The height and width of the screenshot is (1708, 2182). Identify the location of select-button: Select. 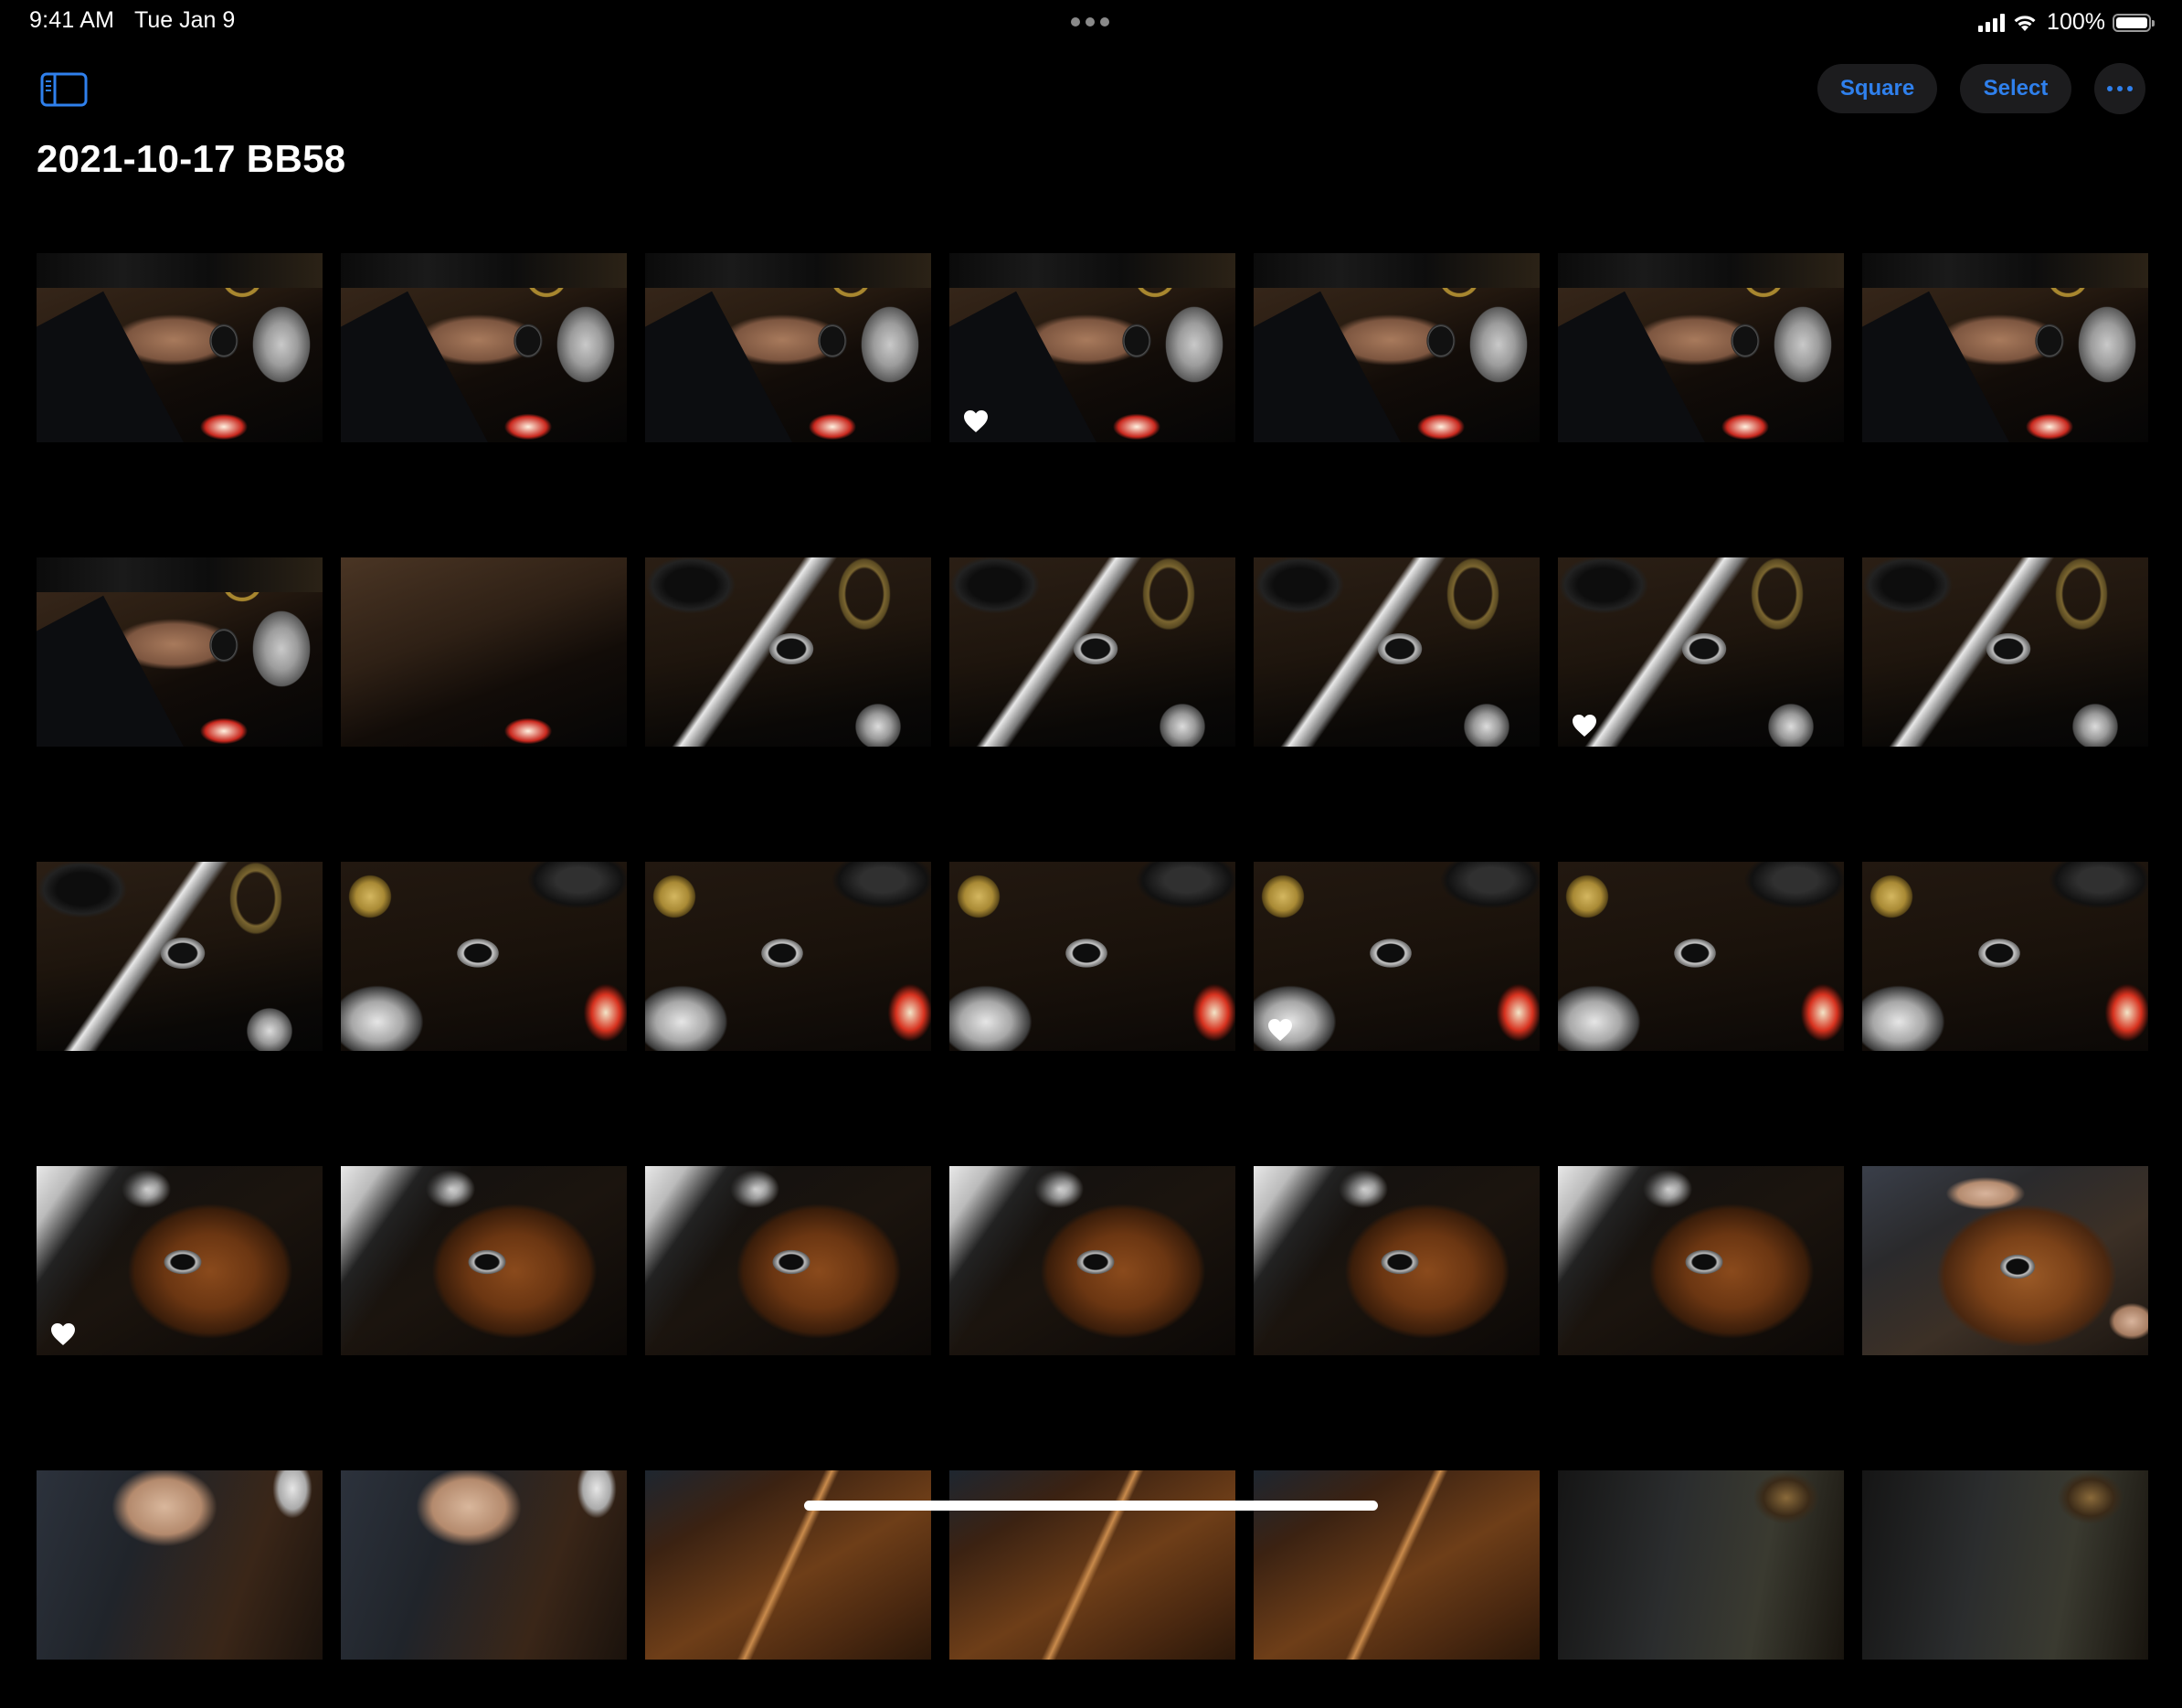
(2015, 88).